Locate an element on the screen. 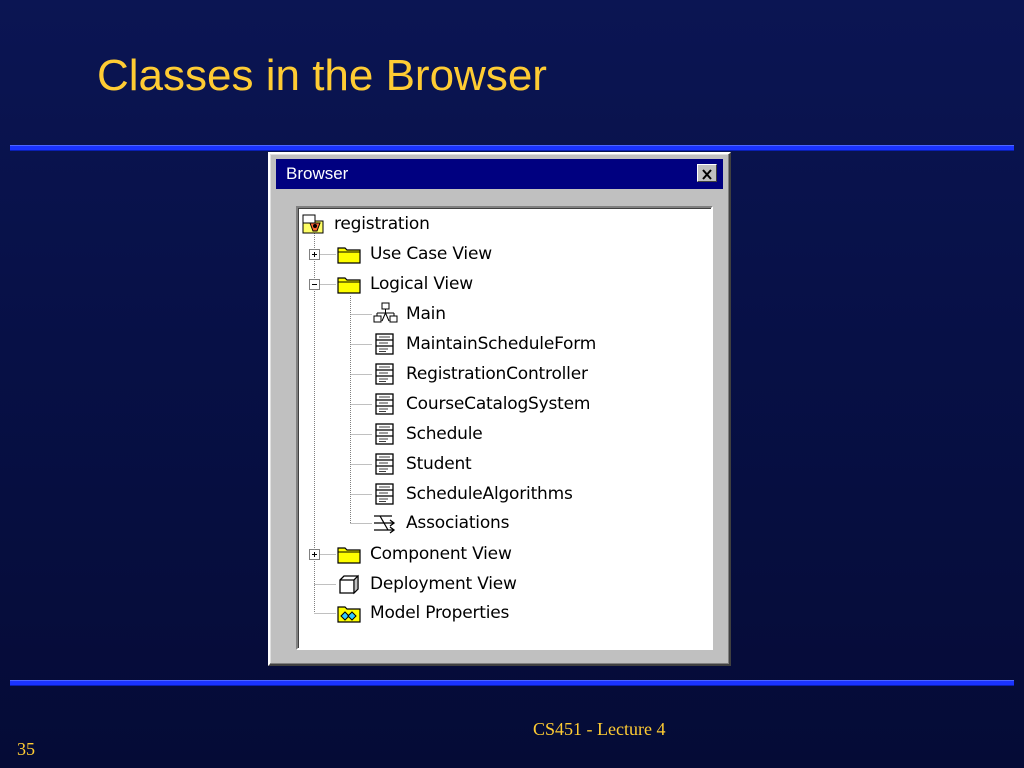 The width and height of the screenshot is (1024, 768). tree-node-model-properties: Model Properties is located at coordinates (422, 613).